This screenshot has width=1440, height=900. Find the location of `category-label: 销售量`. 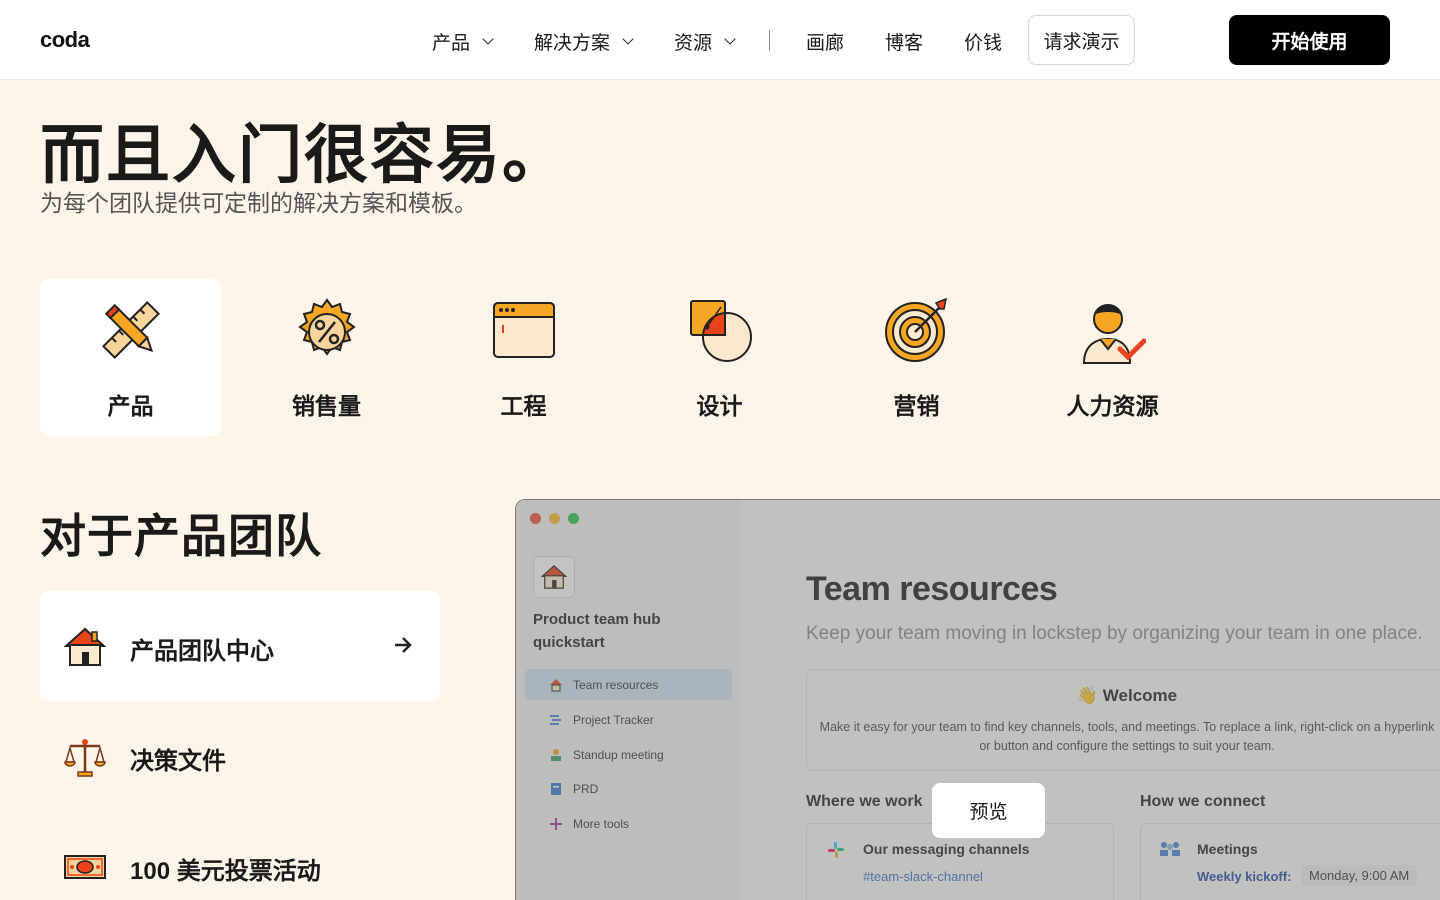

category-label: 销售量 is located at coordinates (326, 406).